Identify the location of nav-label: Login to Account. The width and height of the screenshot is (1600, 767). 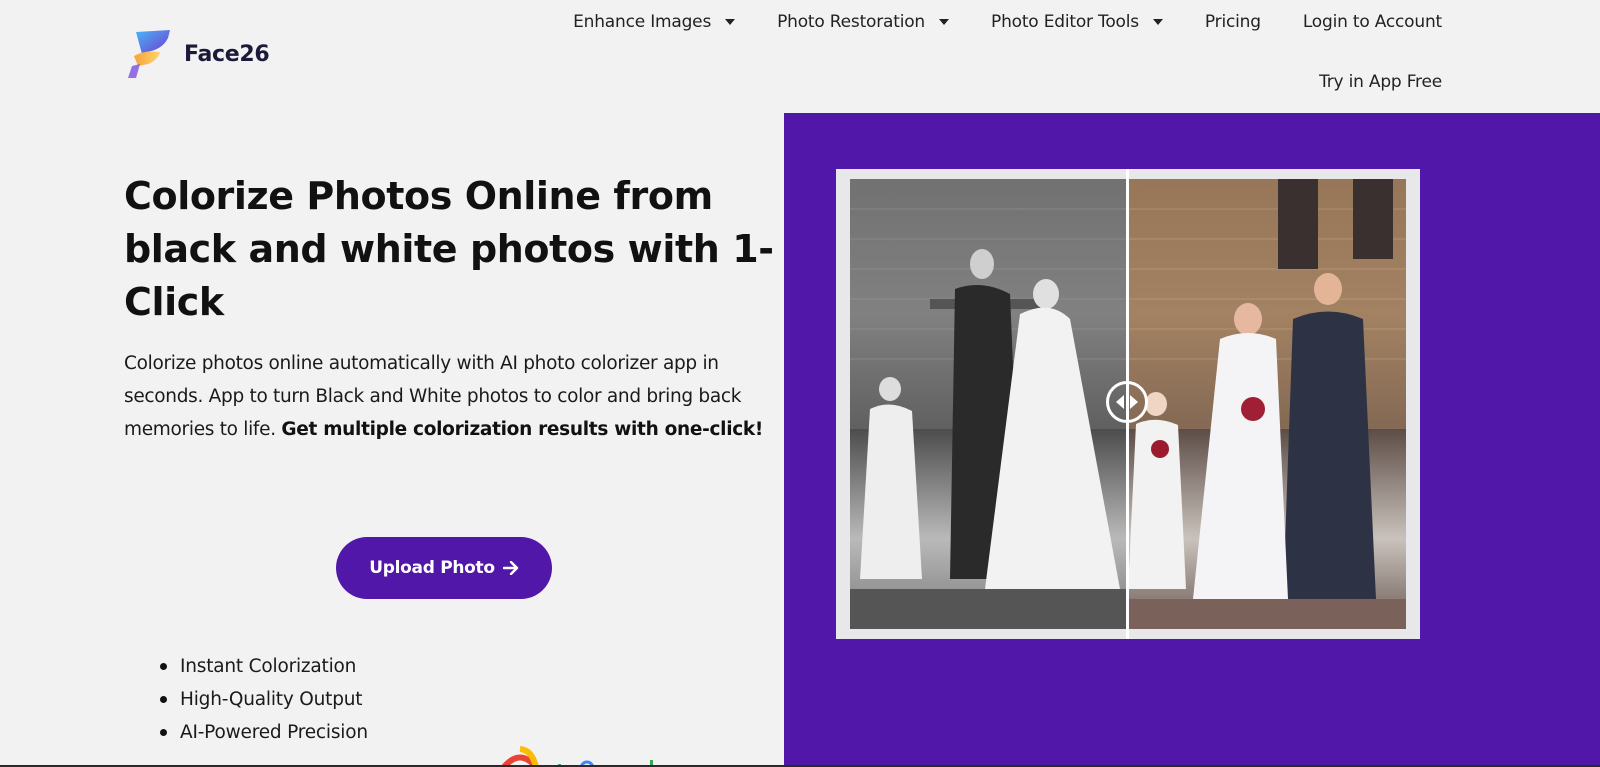
(1372, 22).